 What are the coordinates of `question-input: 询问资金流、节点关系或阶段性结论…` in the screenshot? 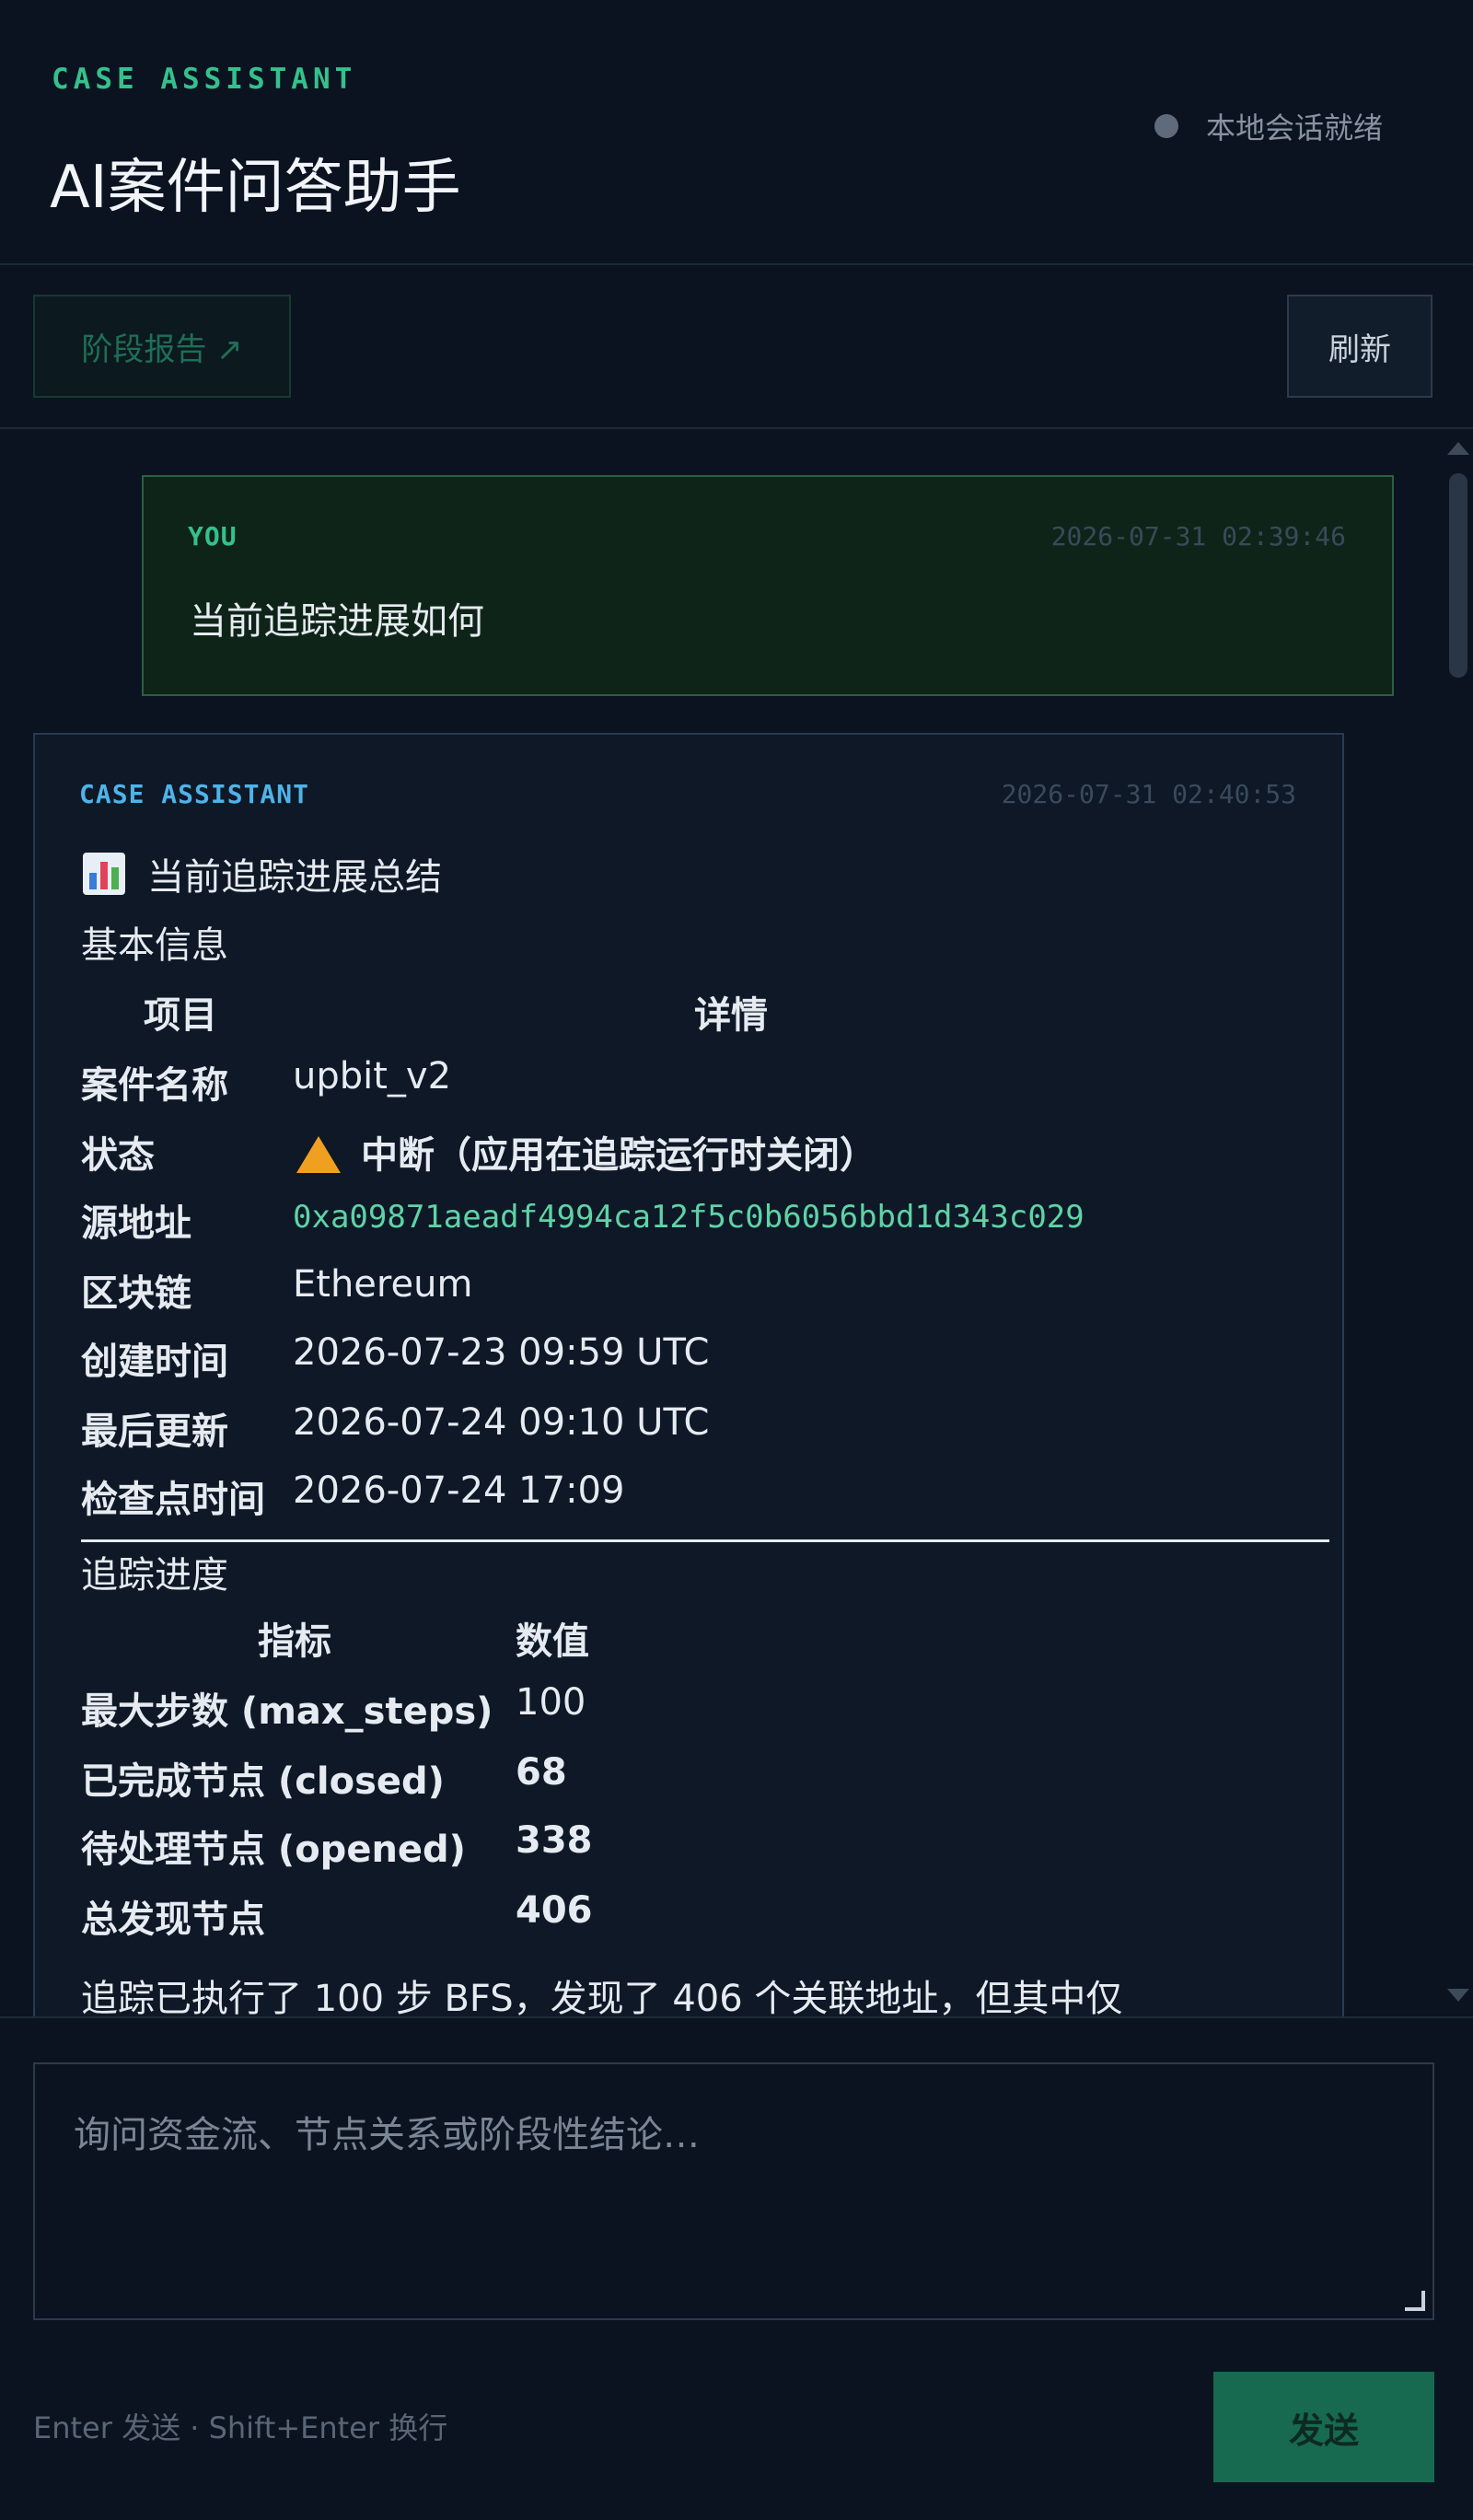 It's located at (734, 2191).